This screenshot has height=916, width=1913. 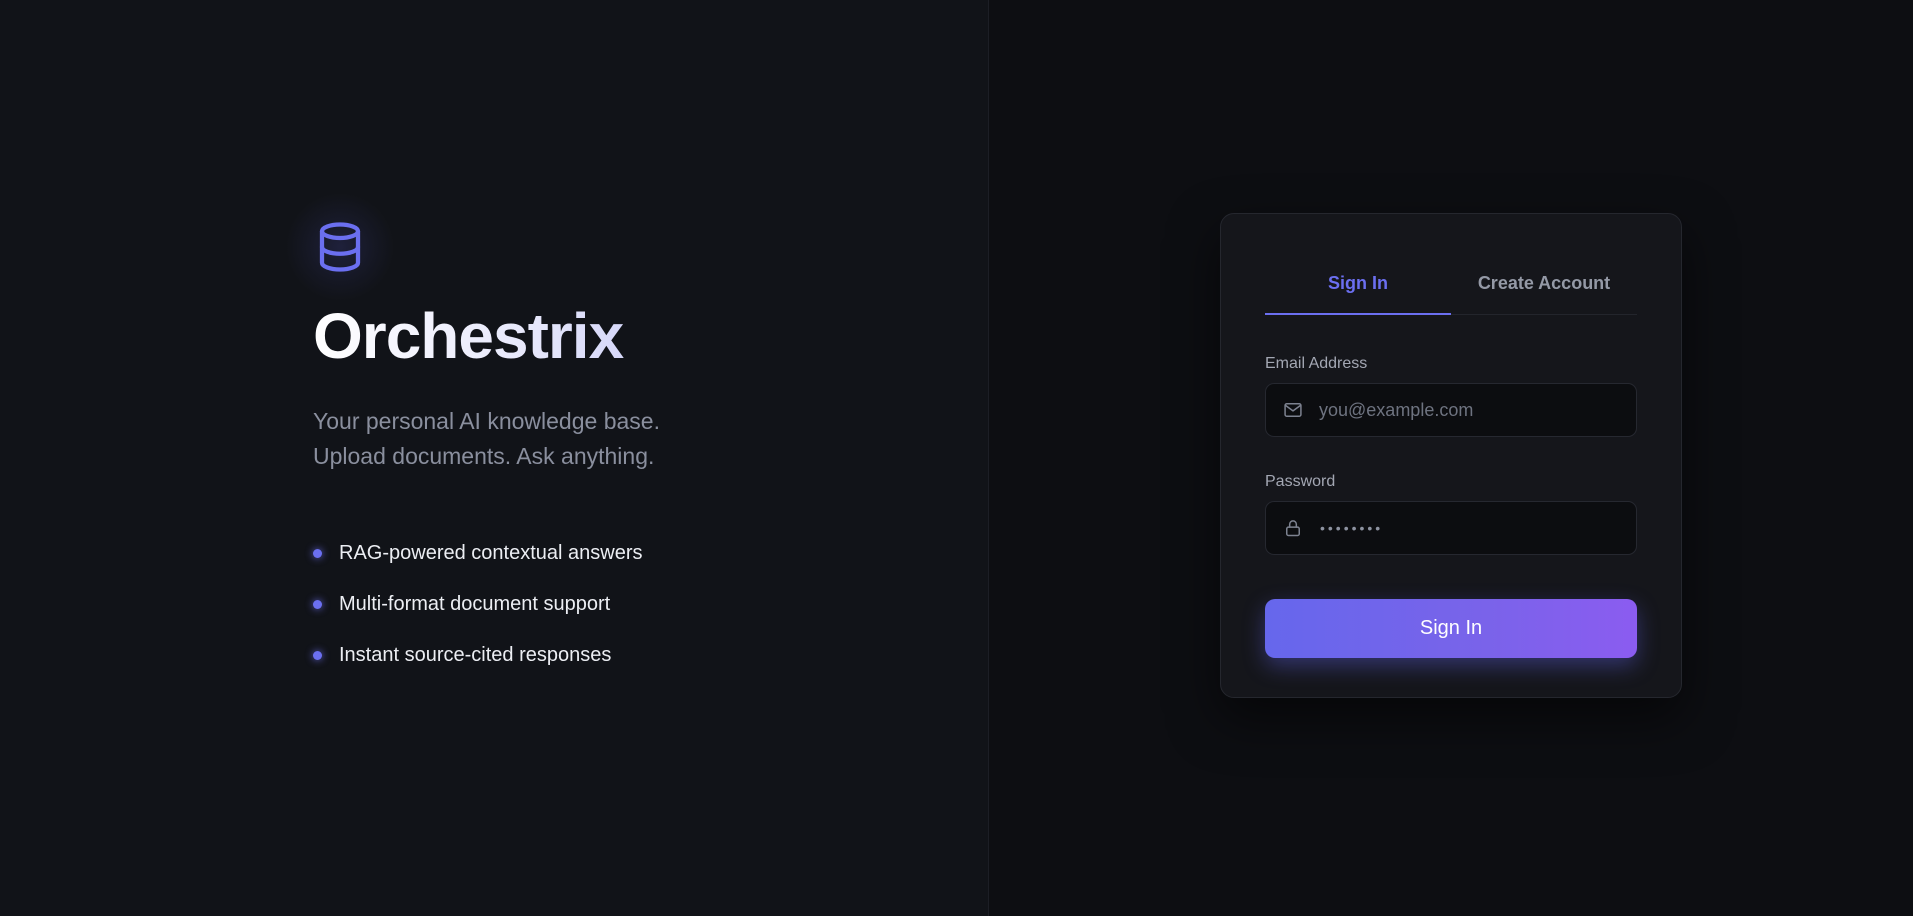 What do you see at coordinates (475, 604) in the screenshot?
I see `feature-text: Multi-format document support` at bounding box center [475, 604].